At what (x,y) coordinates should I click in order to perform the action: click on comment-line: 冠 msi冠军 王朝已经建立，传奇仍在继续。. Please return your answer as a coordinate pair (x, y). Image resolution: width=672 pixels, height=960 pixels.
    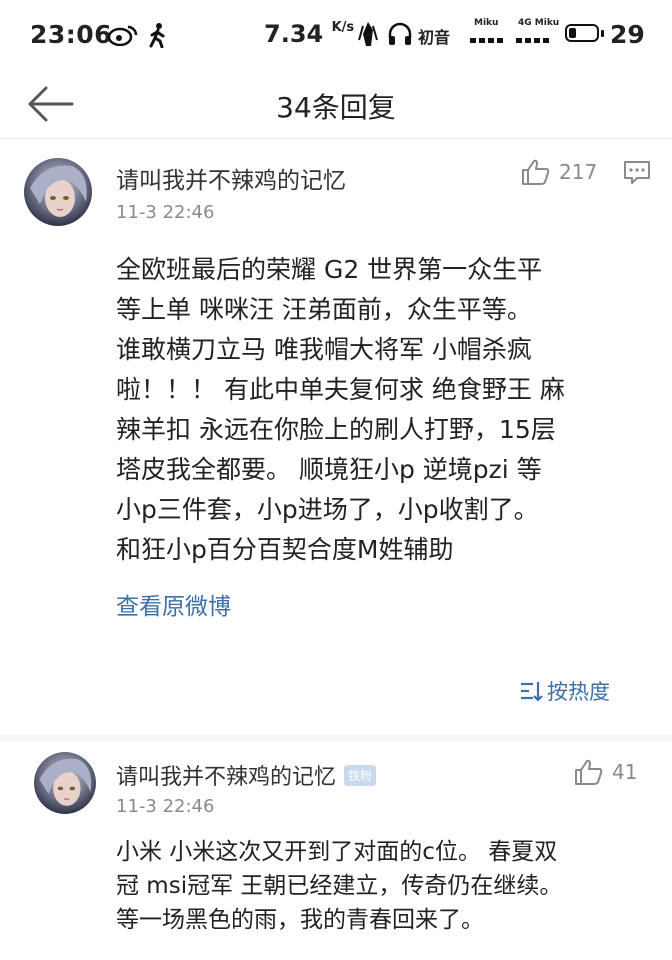
    Looking at the image, I should click on (339, 886).